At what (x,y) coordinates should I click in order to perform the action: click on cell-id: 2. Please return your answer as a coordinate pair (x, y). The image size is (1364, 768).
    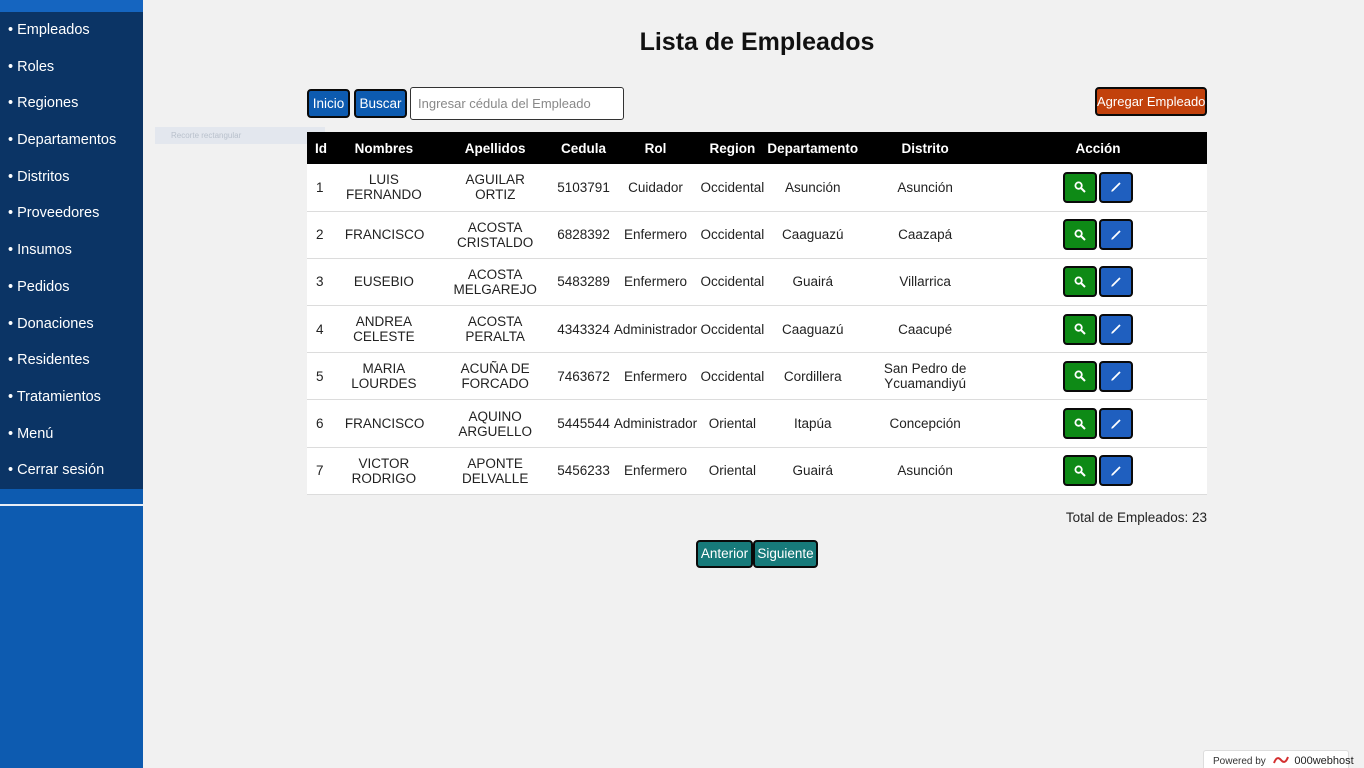
    Looking at the image, I should click on (320, 234).